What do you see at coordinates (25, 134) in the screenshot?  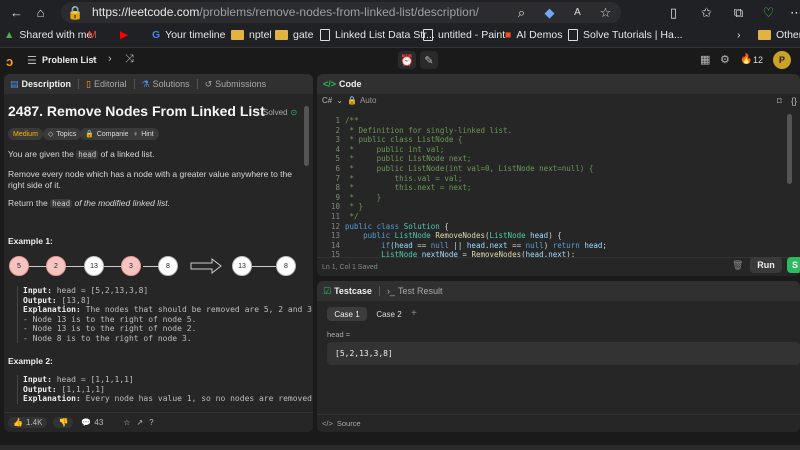 I see `difficulty-badge: Medium` at bounding box center [25, 134].